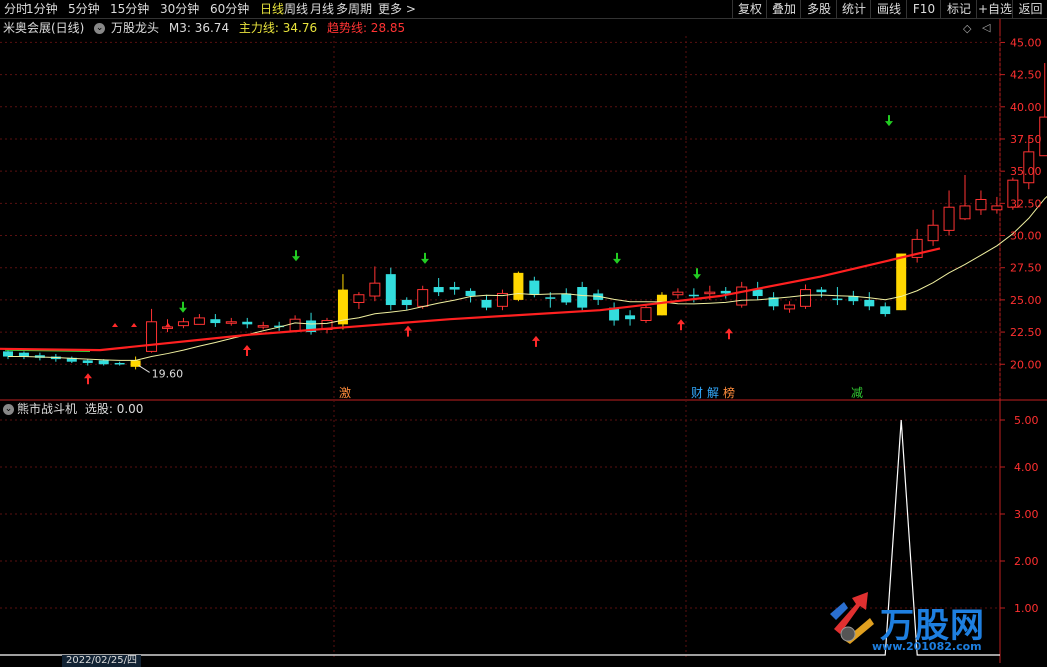 This screenshot has width=1047, height=667. Describe the element at coordinates (168, 373) in the screenshot. I see `low-label: 19.60` at that location.